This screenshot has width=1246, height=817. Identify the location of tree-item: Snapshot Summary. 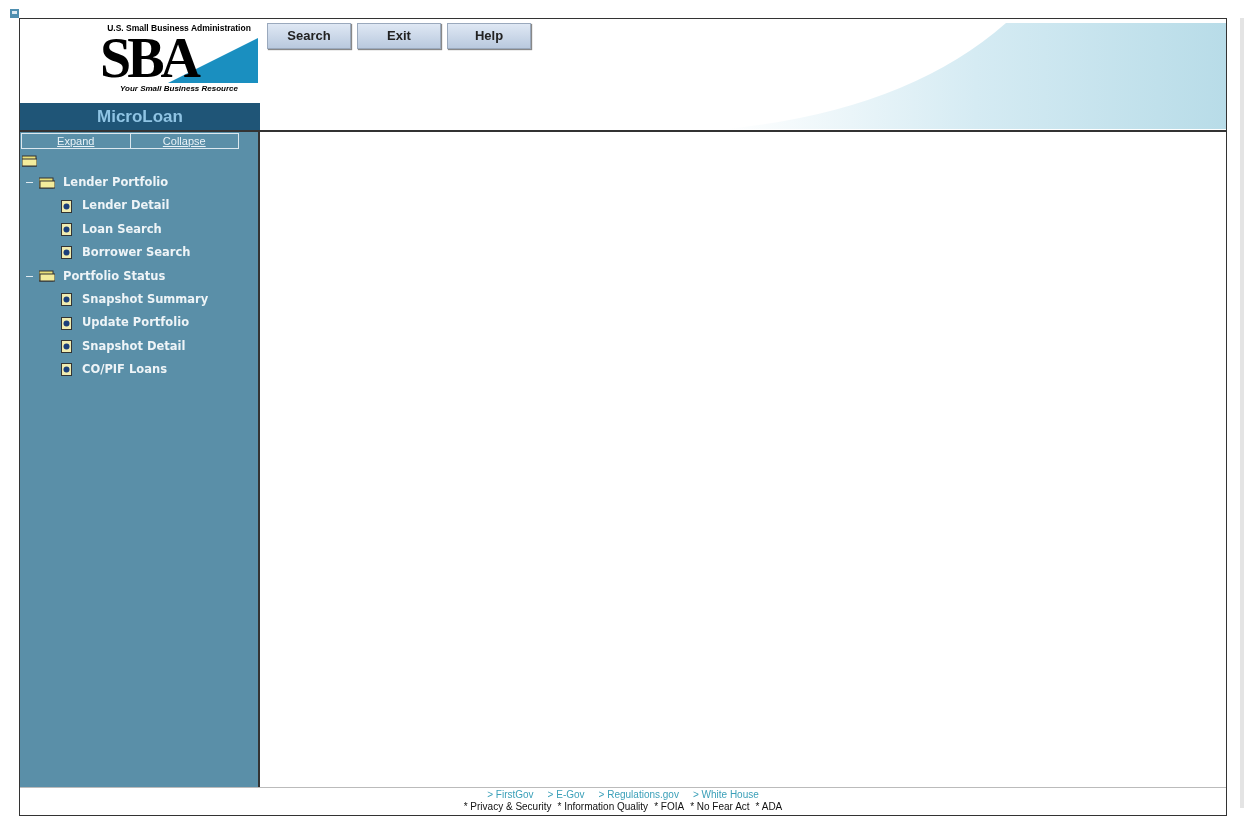
(145, 300).